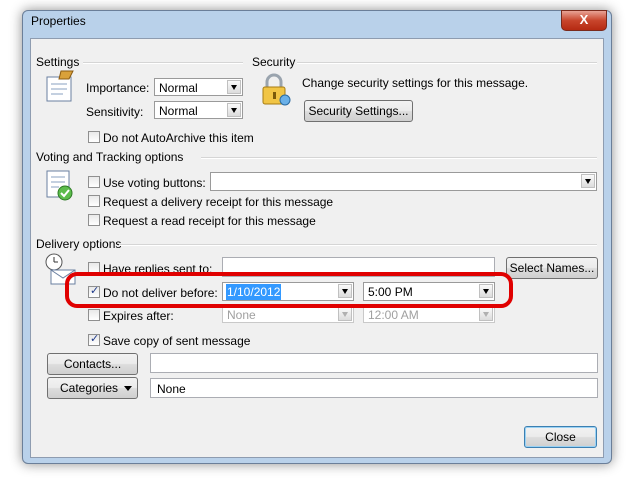 Image resolution: width=636 pixels, height=486 pixels. I want to click on use-voting-checkbox, so click(94, 182).